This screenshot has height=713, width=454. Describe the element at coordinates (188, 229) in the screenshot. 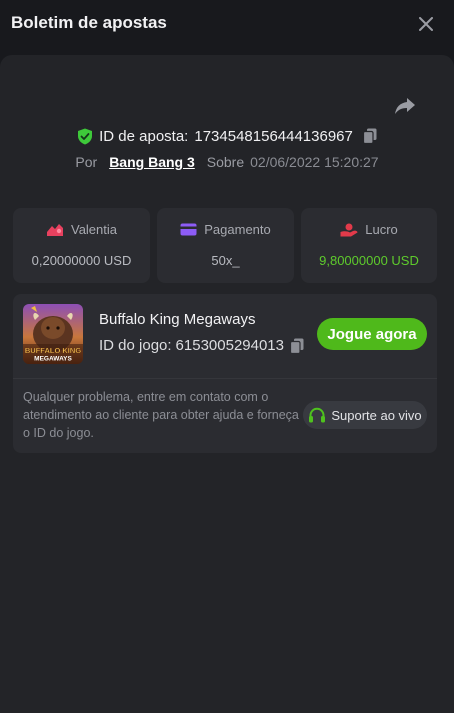

I see `card-icon` at that location.